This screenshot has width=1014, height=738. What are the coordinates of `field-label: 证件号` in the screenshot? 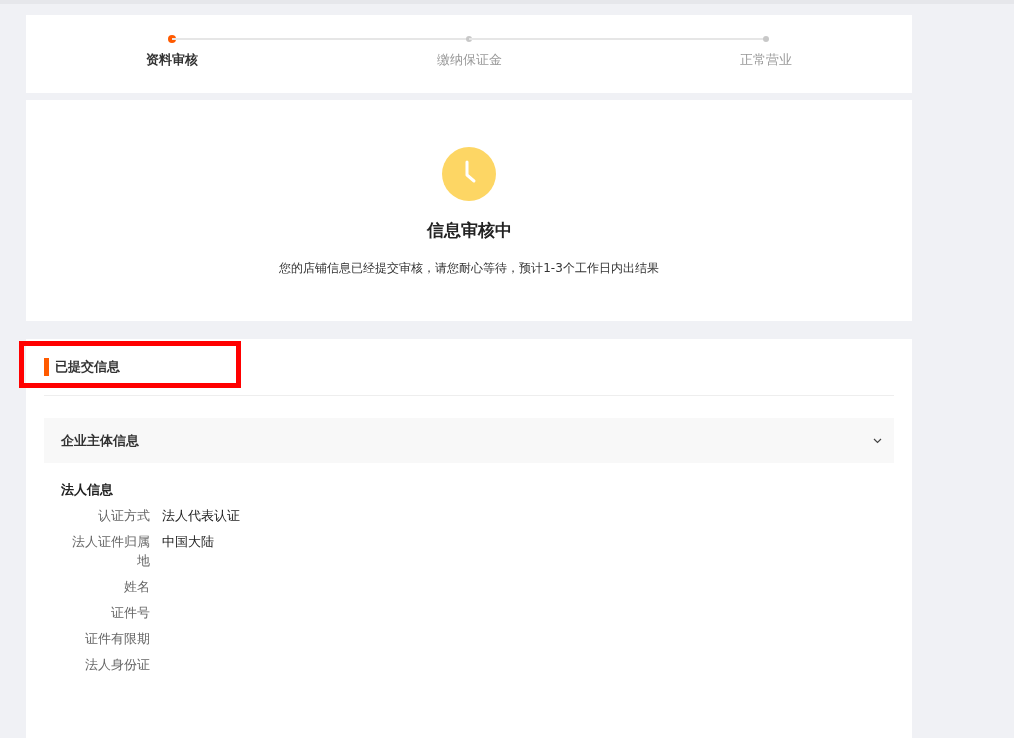 It's located at (130, 613).